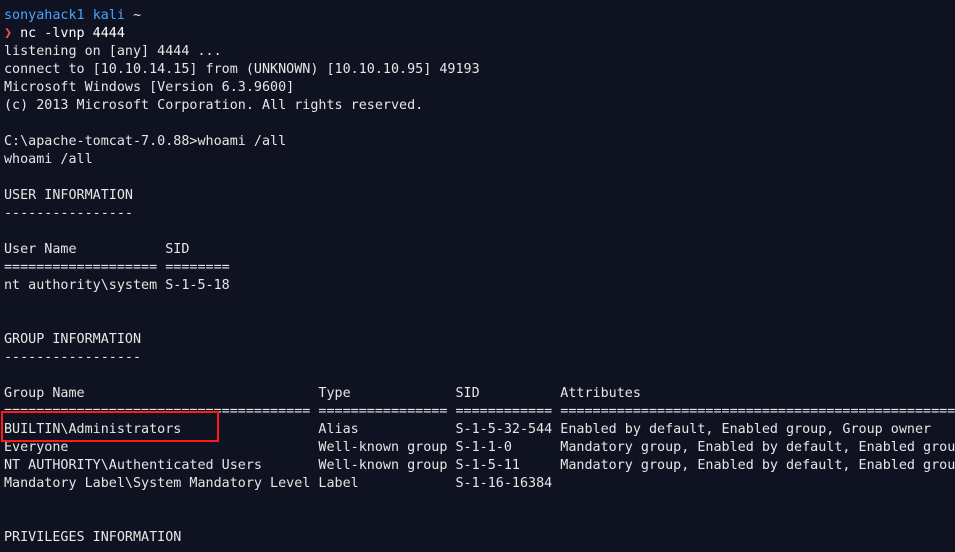  I want to click on command-line: ❯ nc -lvnp 4444, so click(479, 34).